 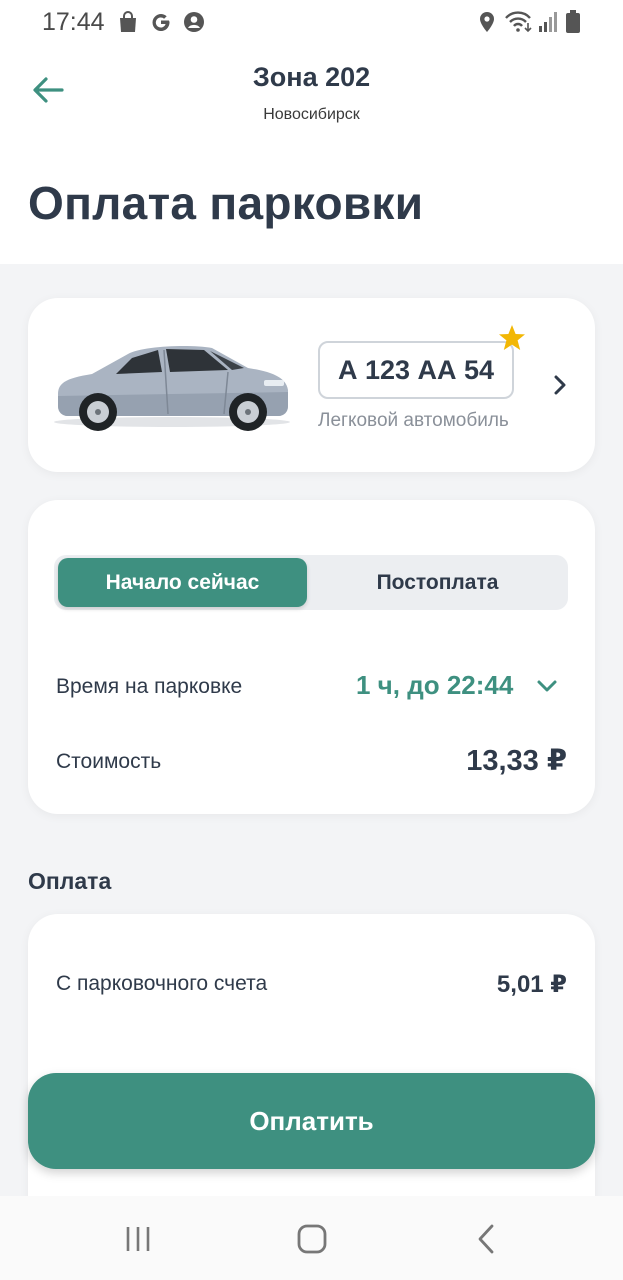 What do you see at coordinates (434, 685) in the screenshot?
I see `parking-time-value: 1 ч, до 22:44` at bounding box center [434, 685].